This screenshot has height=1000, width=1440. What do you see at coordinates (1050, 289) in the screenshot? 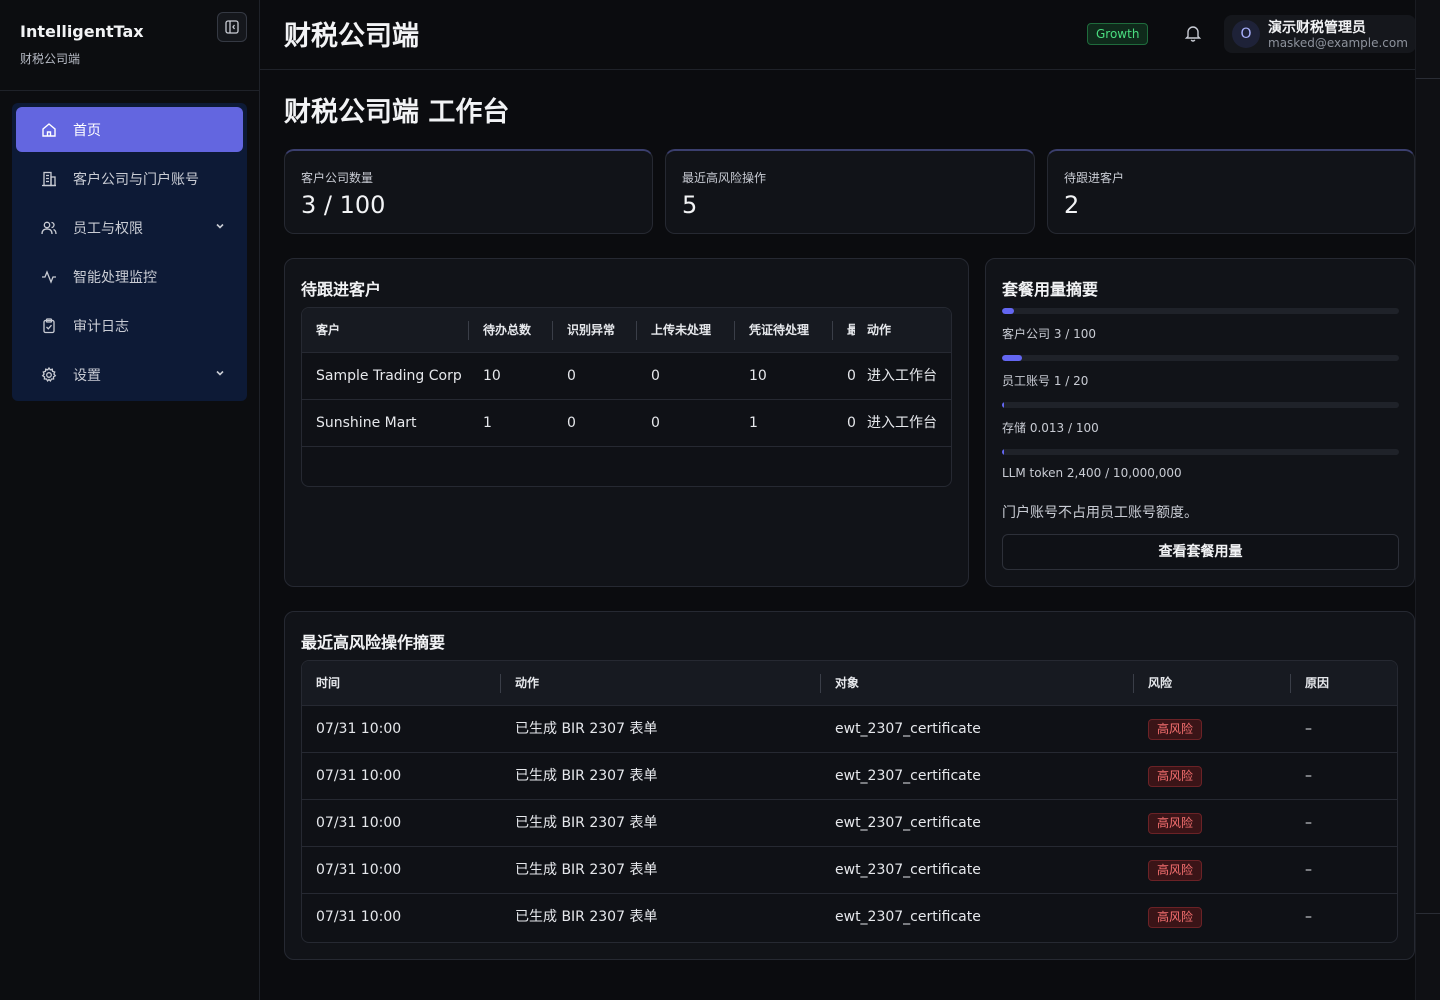
I see `section-title: 套餐用量摘要` at bounding box center [1050, 289].